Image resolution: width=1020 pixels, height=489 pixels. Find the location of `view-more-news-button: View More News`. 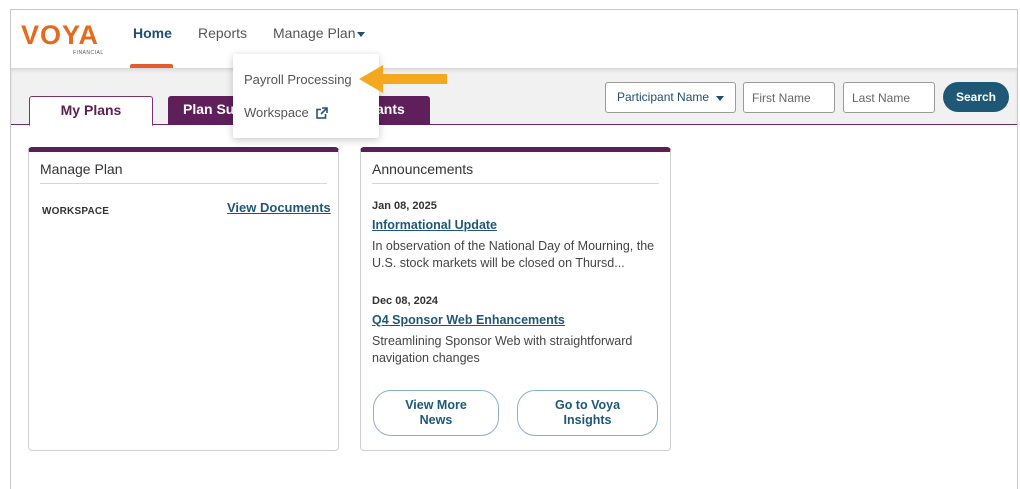

view-more-news-button: View More News is located at coordinates (436, 413).